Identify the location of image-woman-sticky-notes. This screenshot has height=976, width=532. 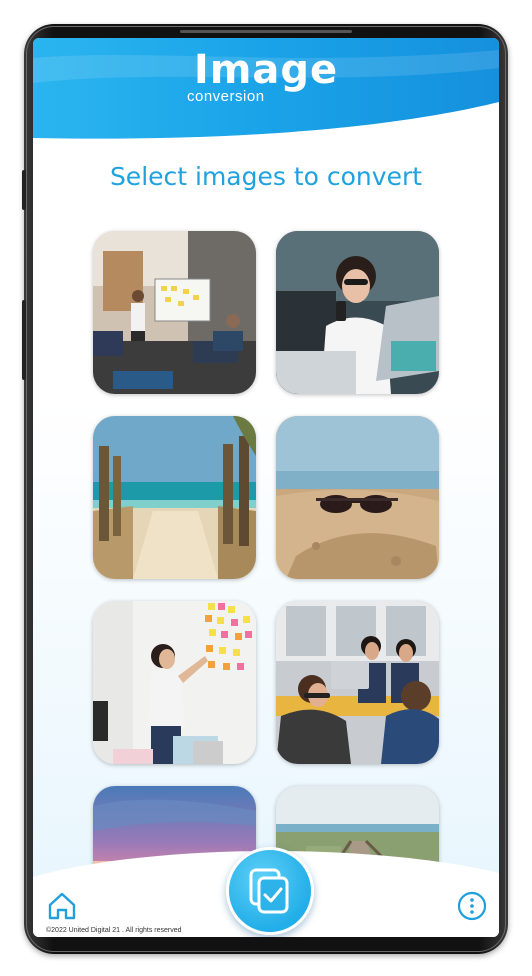
(174, 682).